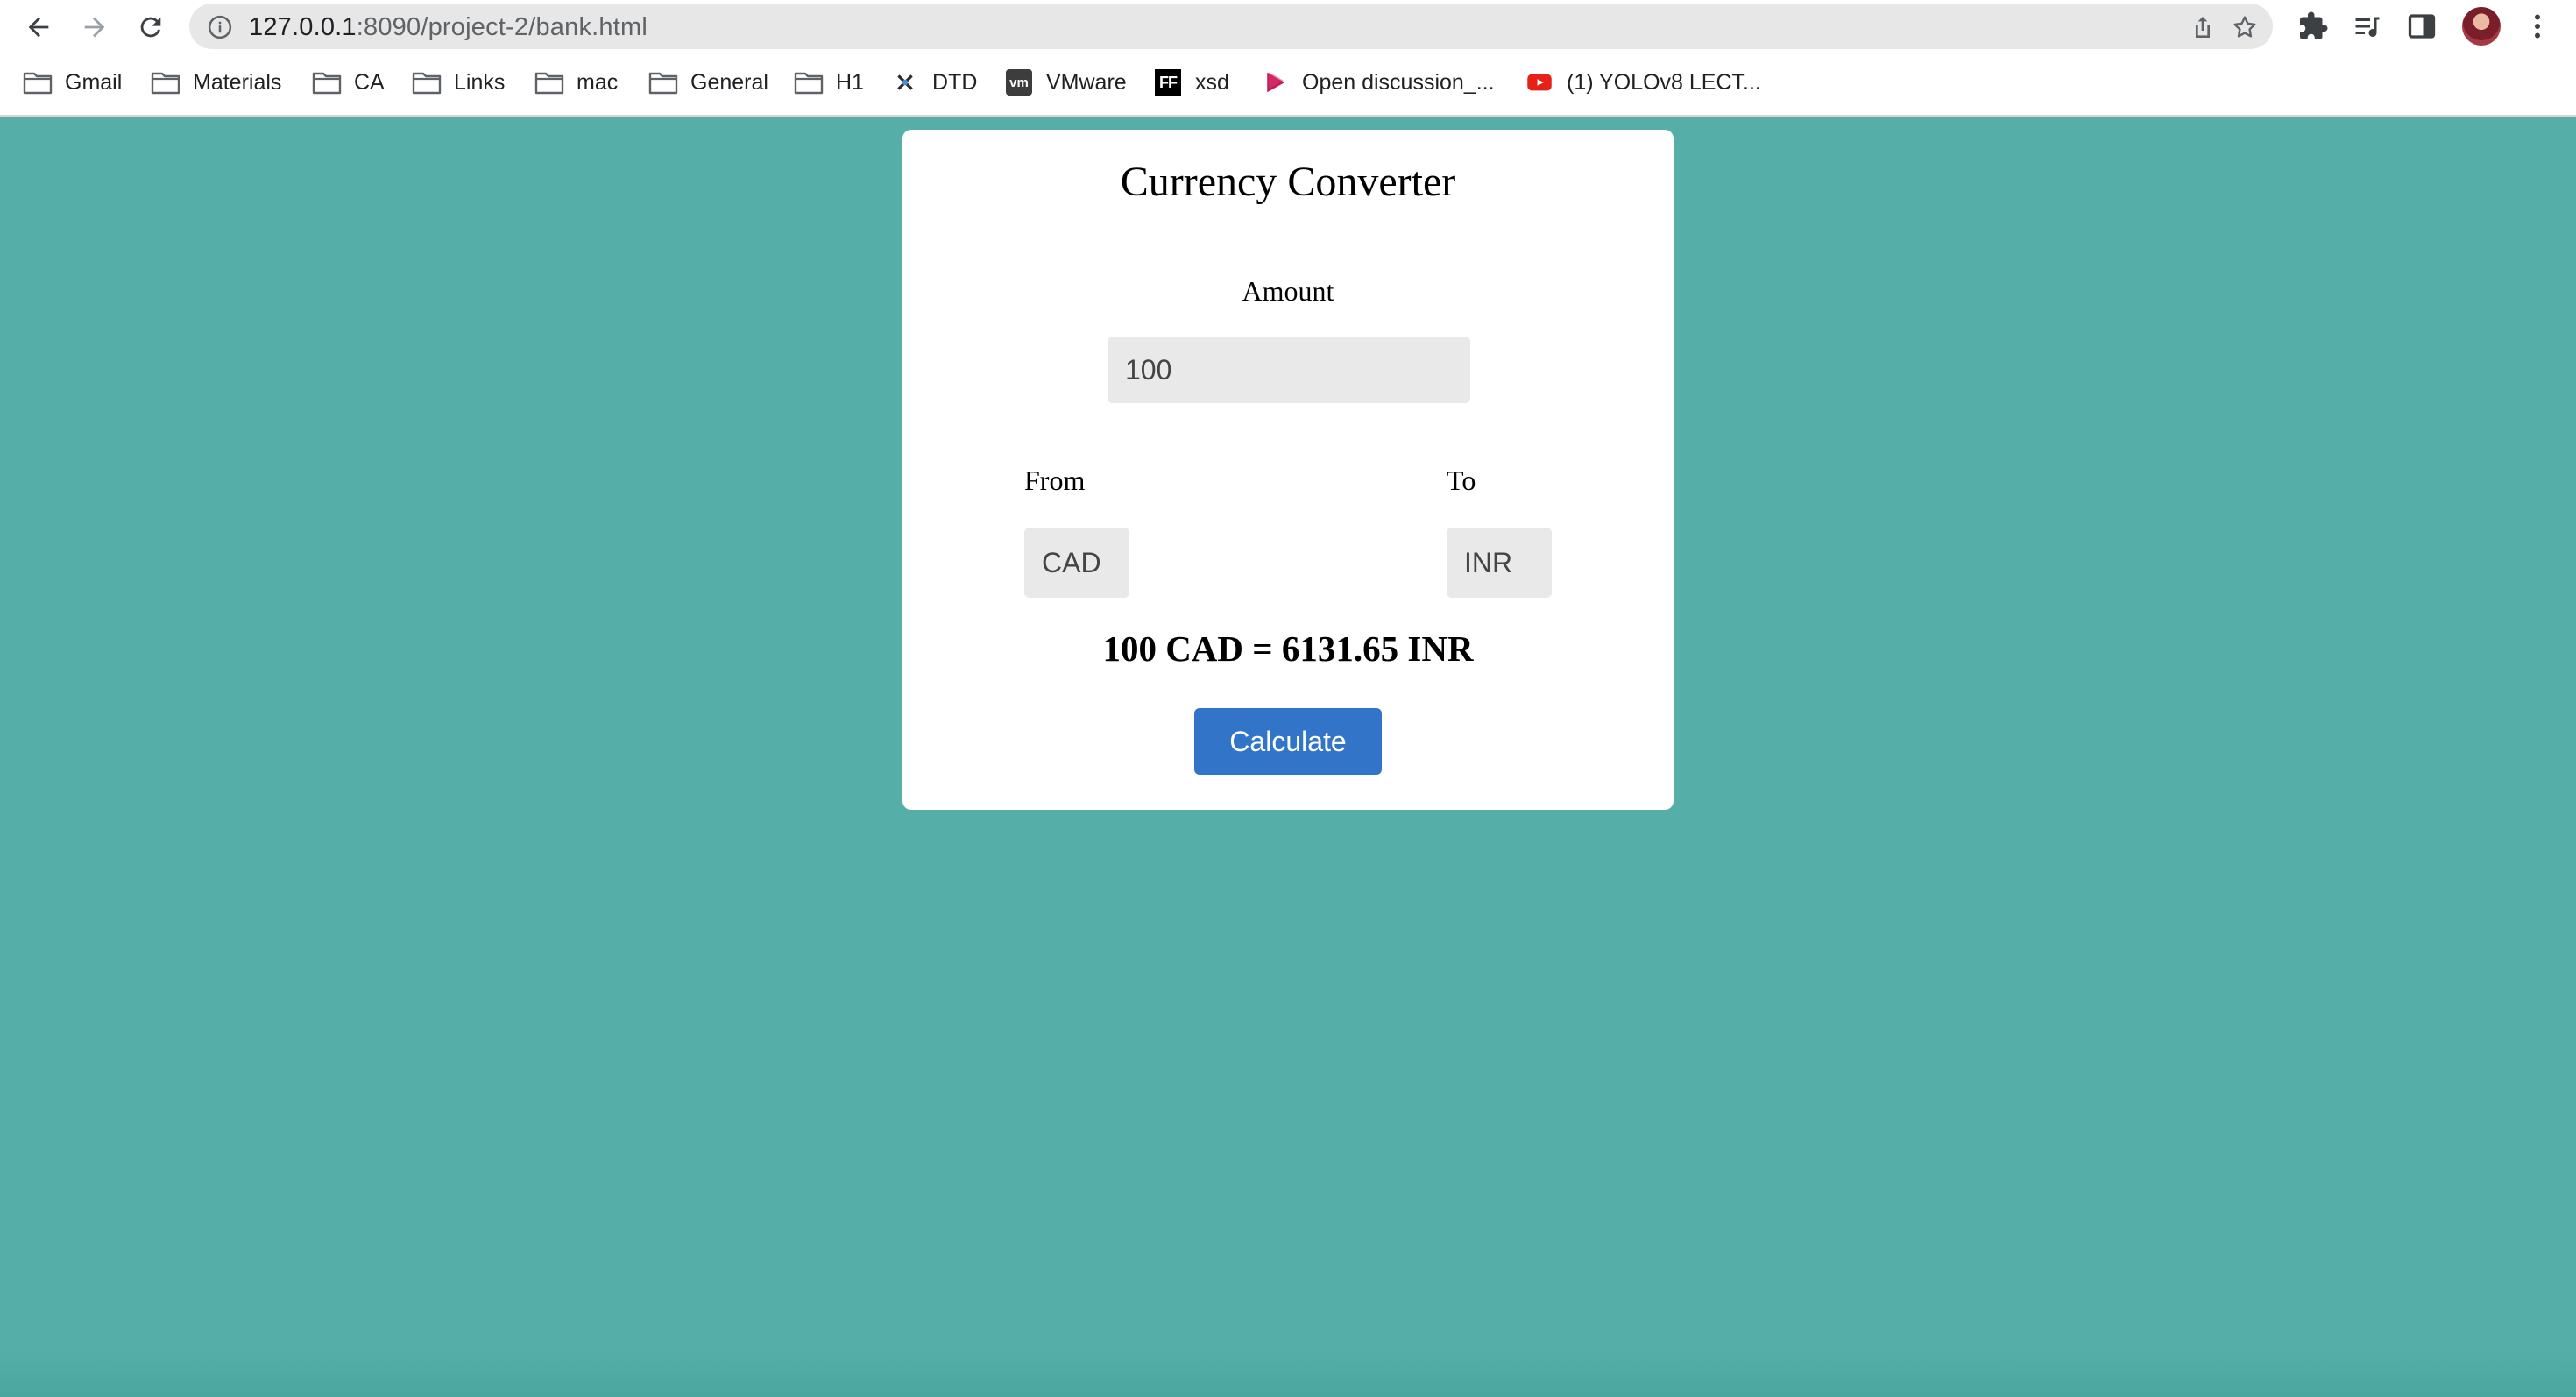 Image resolution: width=2576 pixels, height=1397 pixels. I want to click on more-menu-icon, so click(2537, 26).